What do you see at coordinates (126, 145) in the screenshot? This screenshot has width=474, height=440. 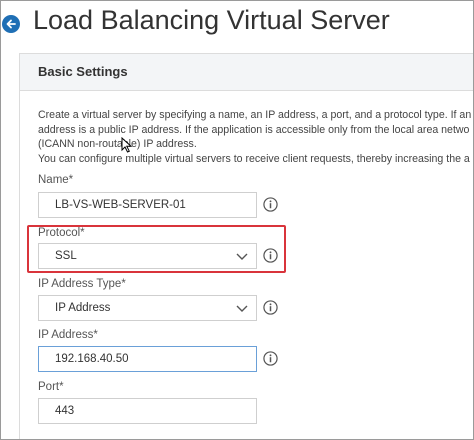 I see `mouse-cursor-icon` at bounding box center [126, 145].